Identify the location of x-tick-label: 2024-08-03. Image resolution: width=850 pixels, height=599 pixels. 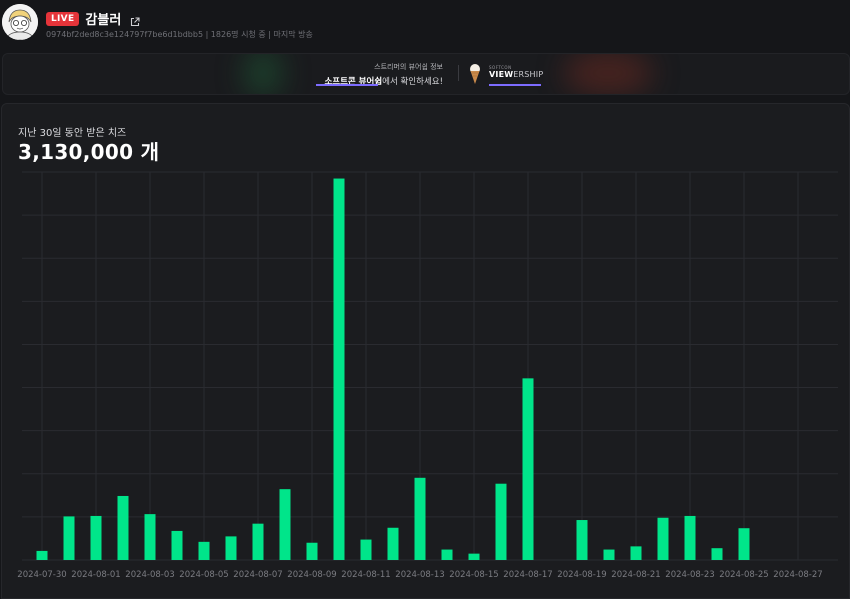
(149, 575).